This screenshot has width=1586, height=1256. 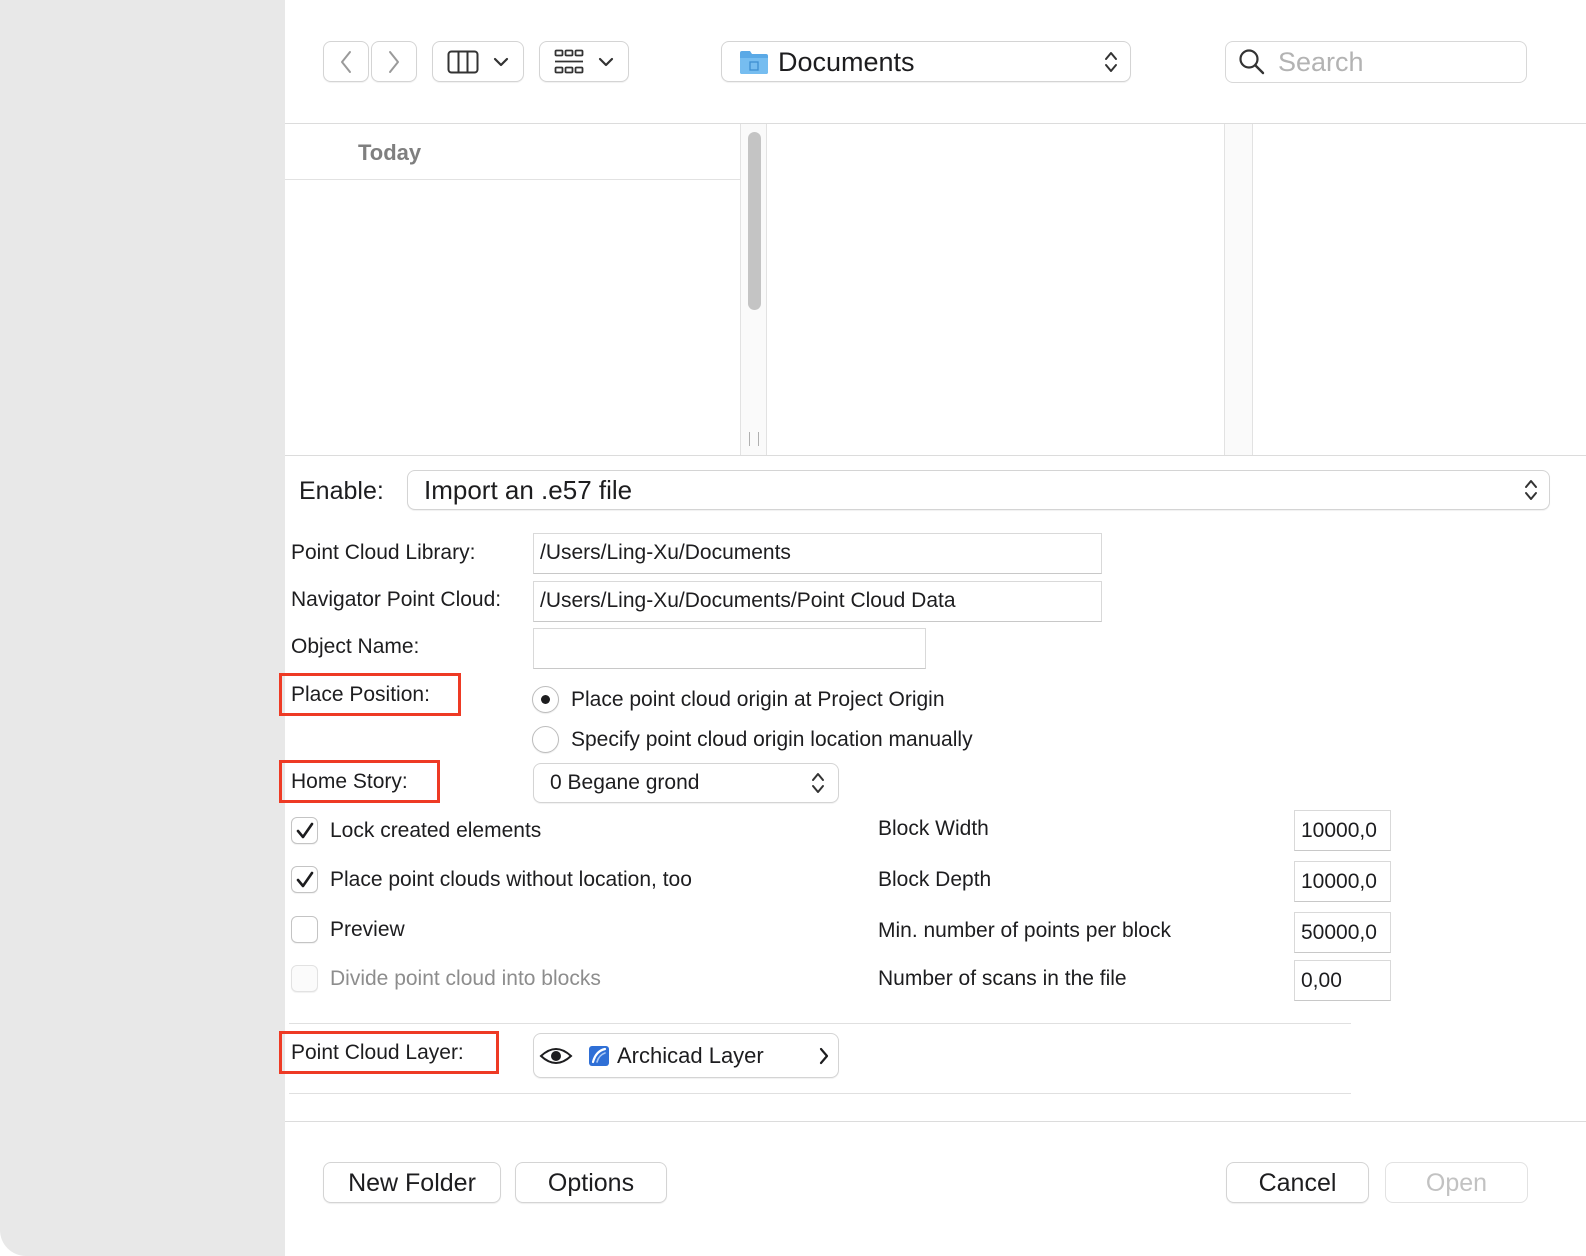 I want to click on library-path-field: /Users/Ling-Xu/Documents, so click(x=817, y=553).